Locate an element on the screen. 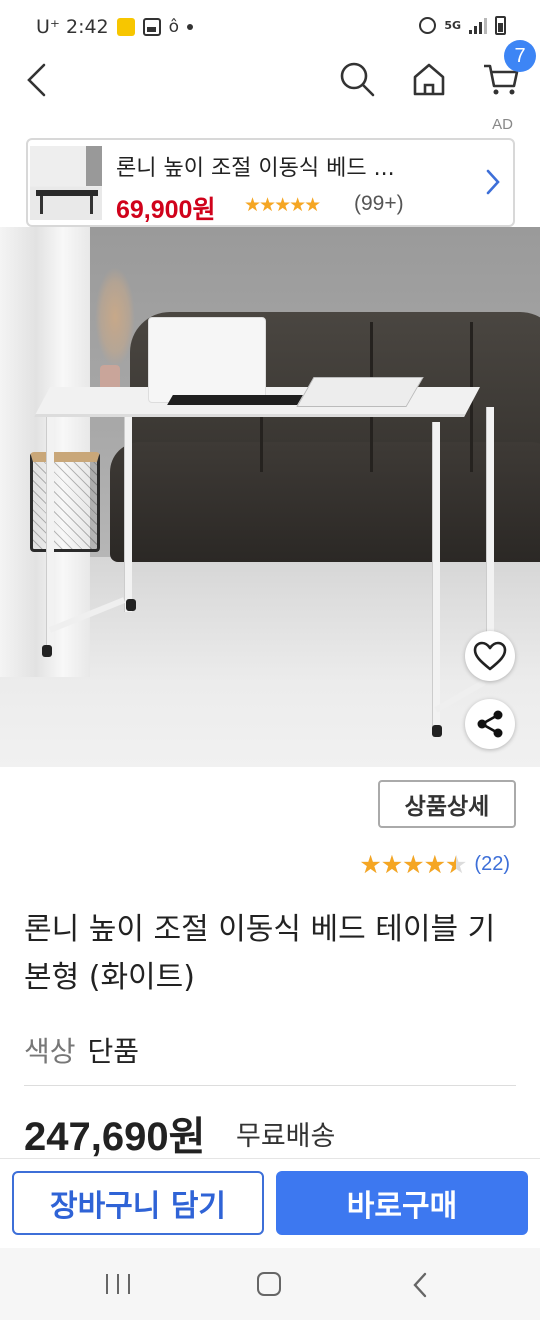 This screenshot has height=1320, width=540. home-icon is located at coordinates (429, 79).